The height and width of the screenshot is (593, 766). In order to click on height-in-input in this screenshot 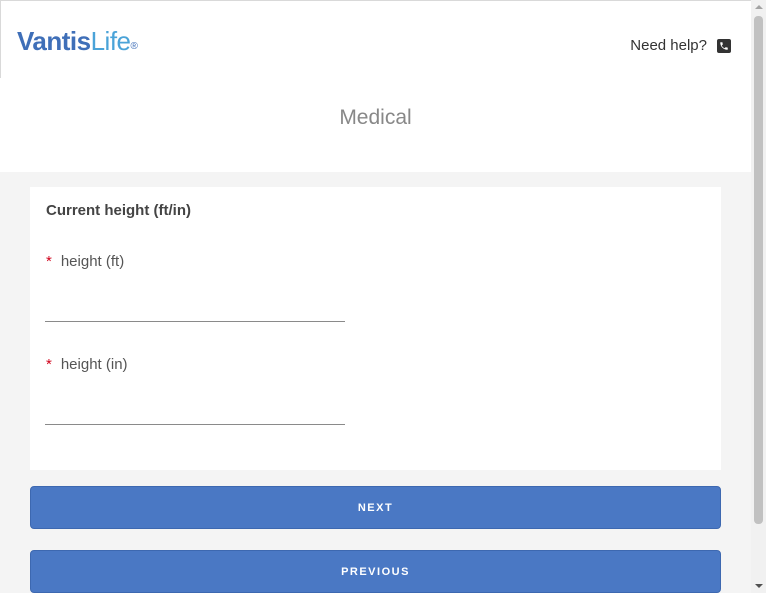, I will do `click(195, 409)`.